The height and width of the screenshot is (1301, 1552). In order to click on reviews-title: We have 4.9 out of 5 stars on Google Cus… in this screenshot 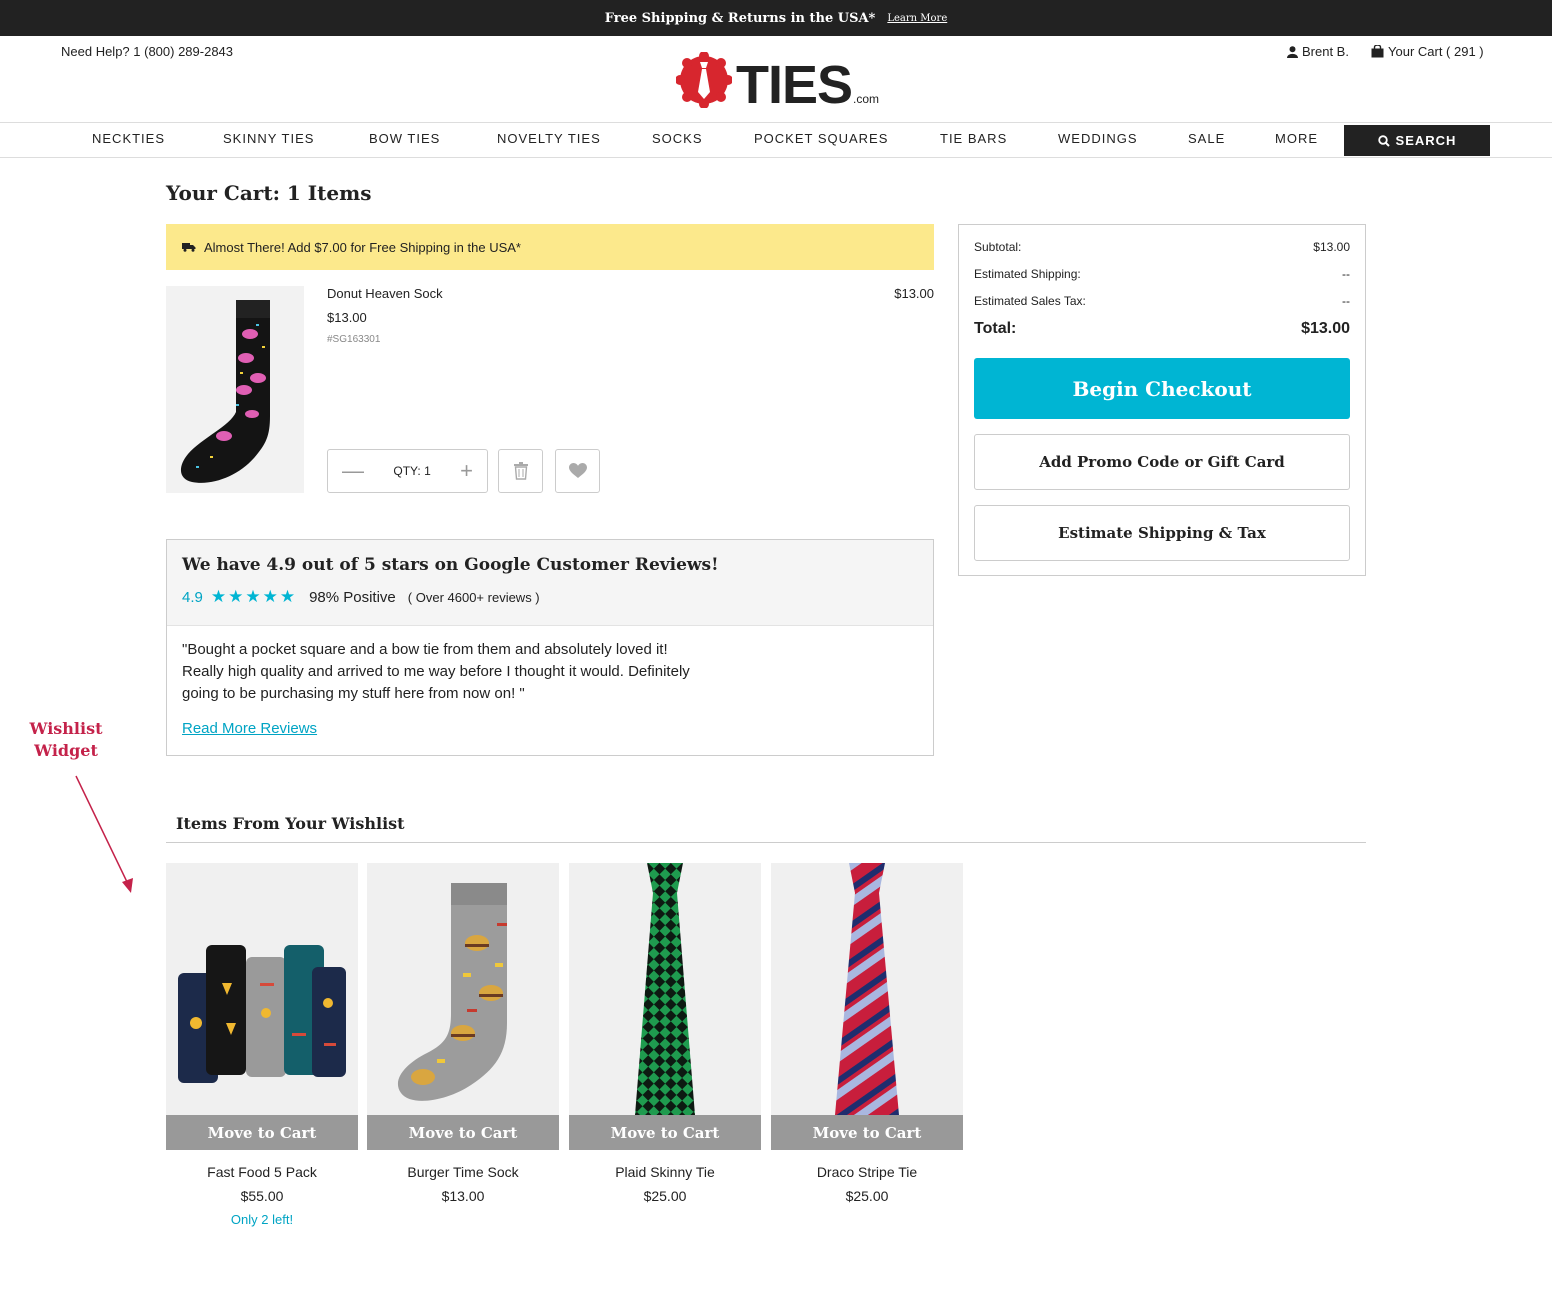, I will do `click(450, 565)`.